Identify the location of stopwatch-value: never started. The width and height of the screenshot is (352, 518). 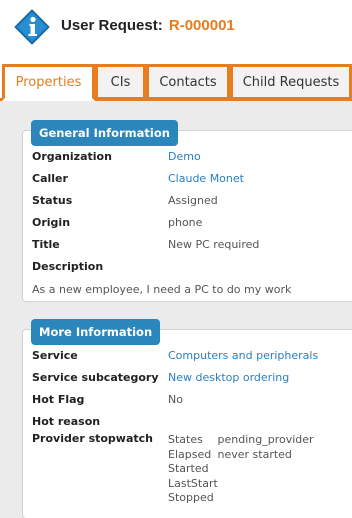
(254, 454).